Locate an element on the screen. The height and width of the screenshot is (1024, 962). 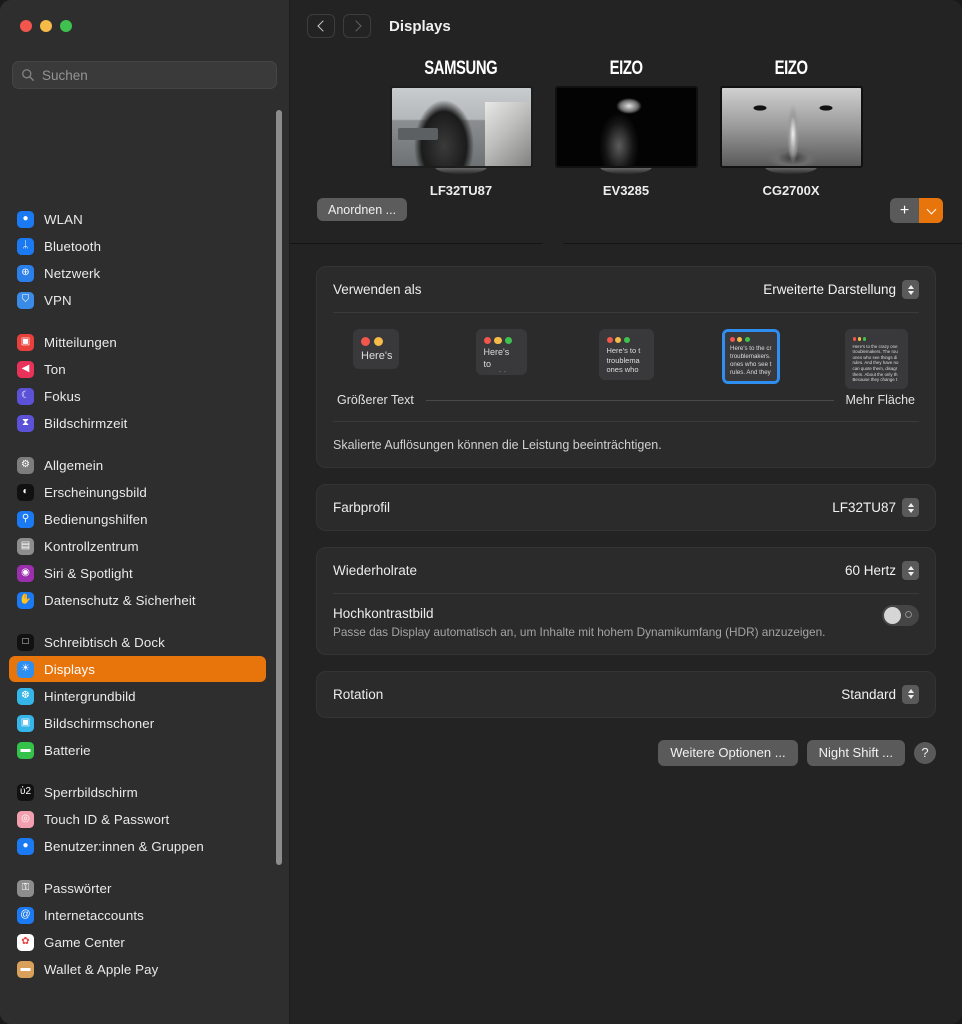
displays-icon: ☀ is located at coordinates (25, 669).